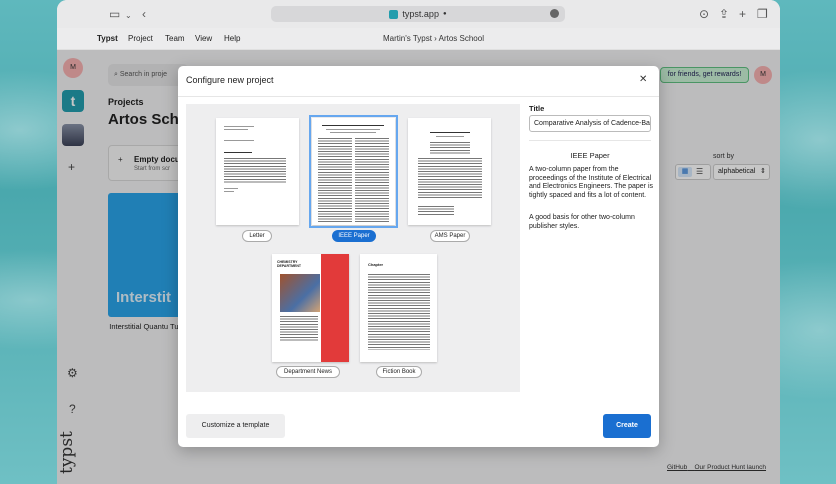 This screenshot has width=836, height=484. Describe the element at coordinates (537, 108) in the screenshot. I see `title-label: Title` at that location.